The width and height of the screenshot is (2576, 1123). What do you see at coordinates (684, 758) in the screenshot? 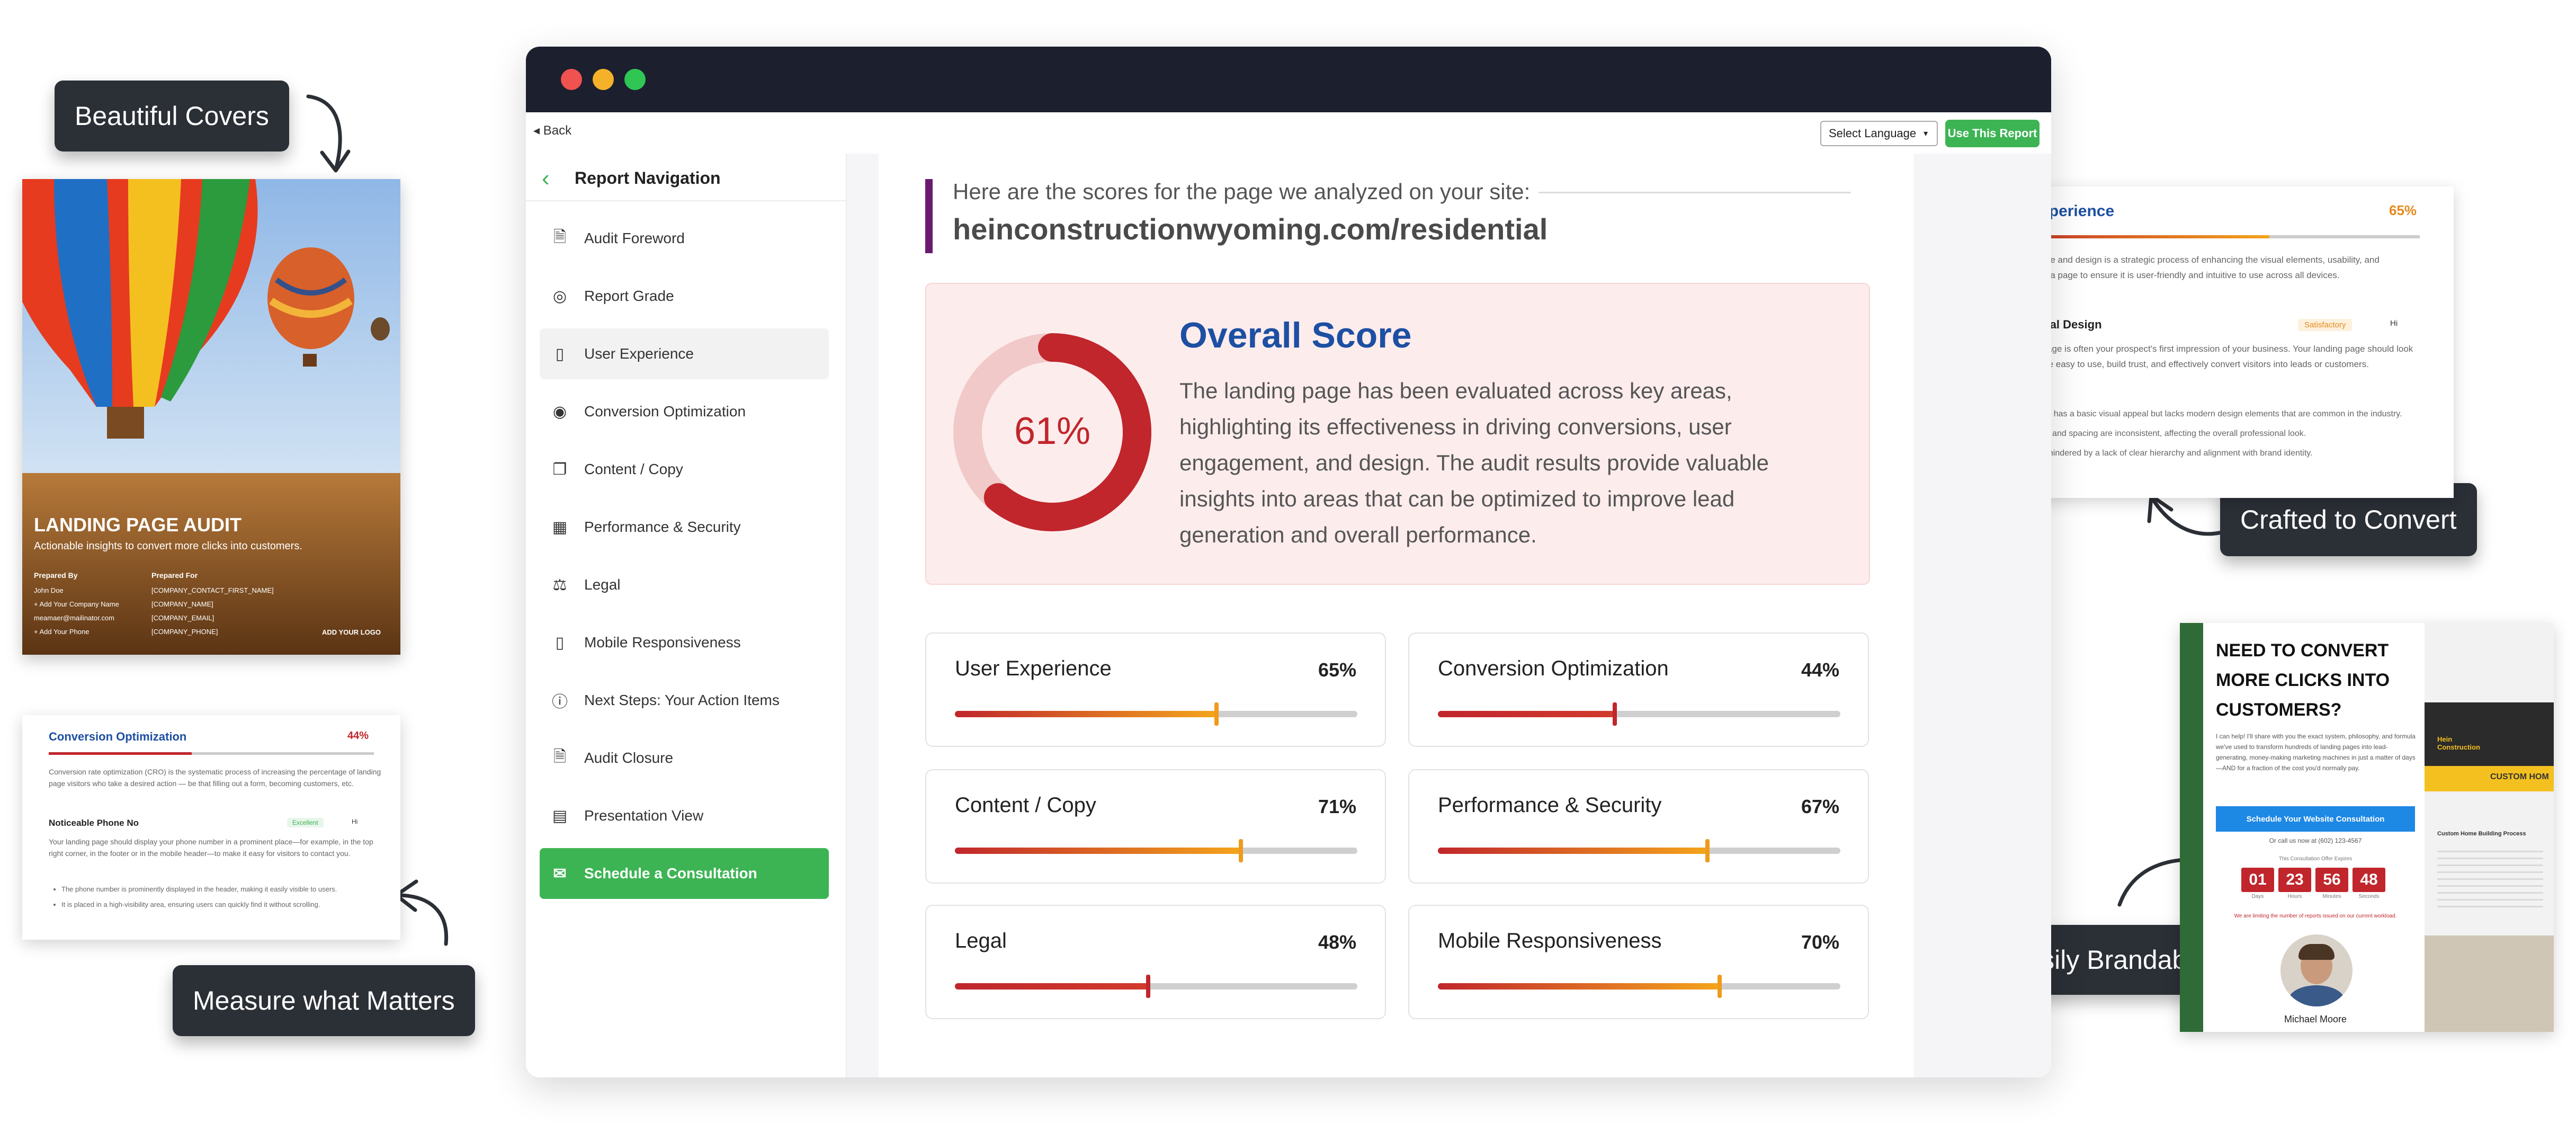
I see `sidebar-item-audit-closure: 🗎 Audit Closure` at bounding box center [684, 758].